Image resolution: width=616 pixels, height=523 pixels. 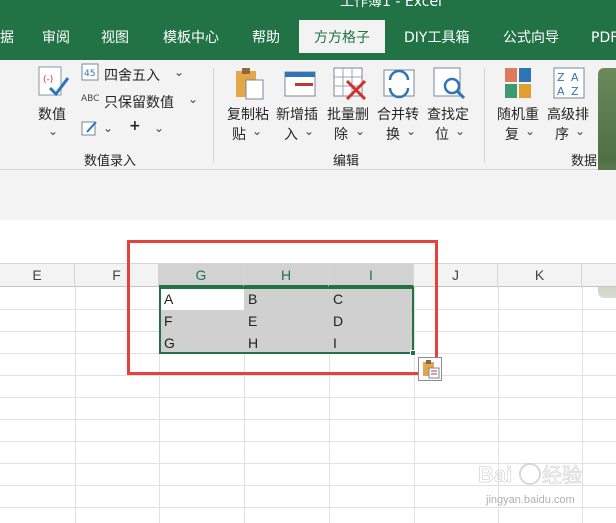 I want to click on edit-cell-icon, so click(x=90, y=128).